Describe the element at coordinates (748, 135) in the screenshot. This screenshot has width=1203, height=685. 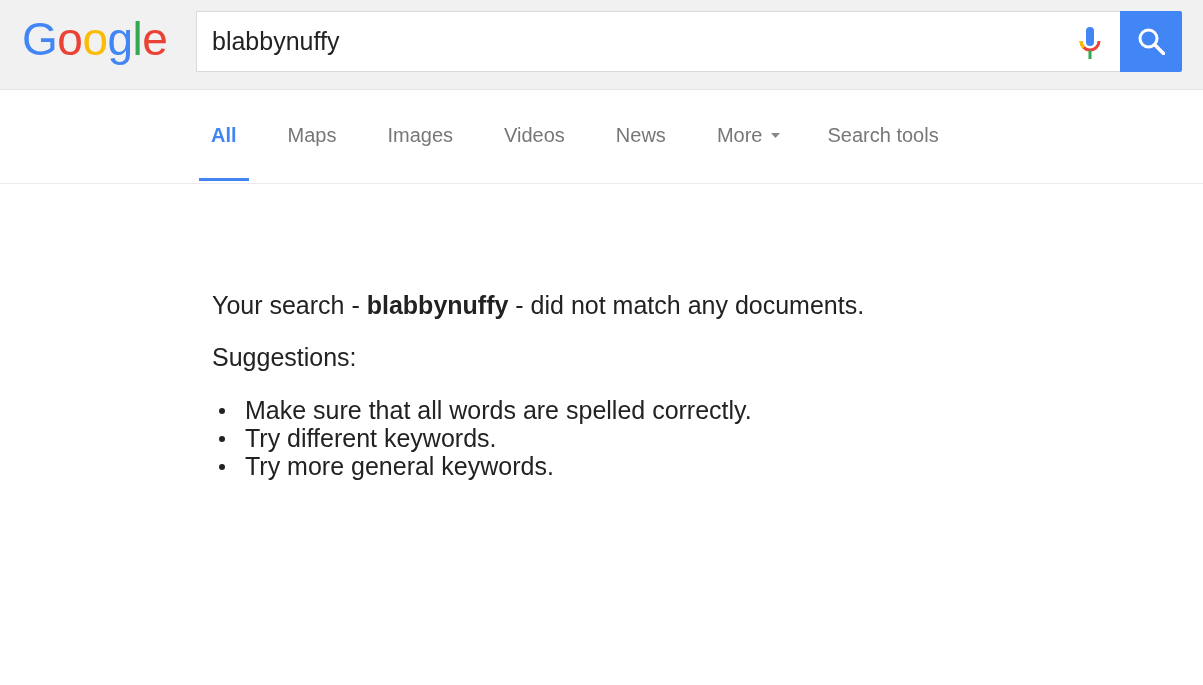
I see `nav-tab: More` at that location.